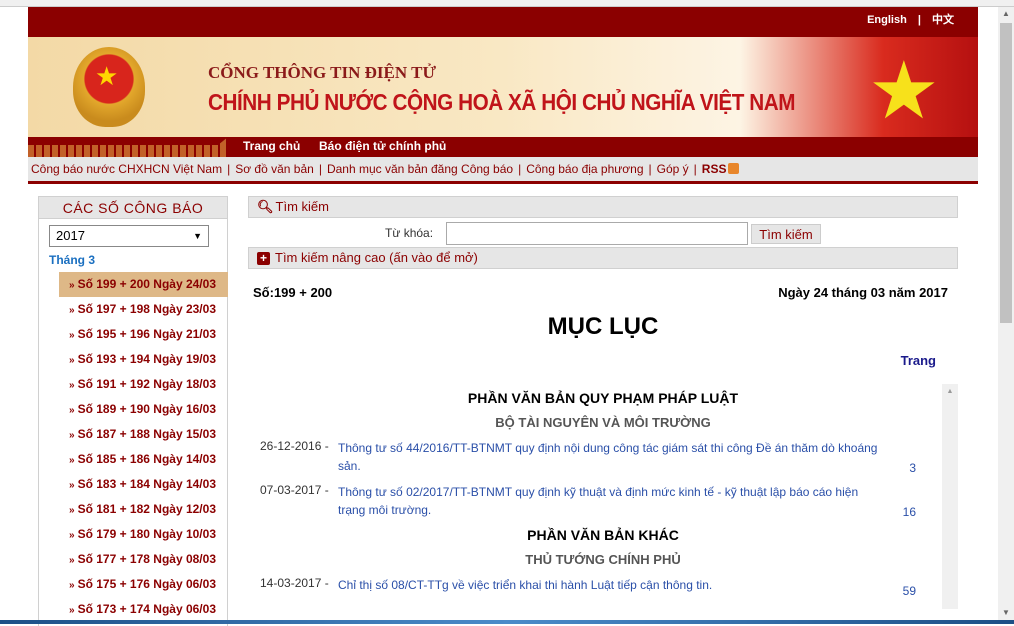 The image size is (1014, 626). What do you see at coordinates (143, 509) in the screenshot?
I see `issue-item: » Số 181 + 182 Ngày 12/03` at bounding box center [143, 509].